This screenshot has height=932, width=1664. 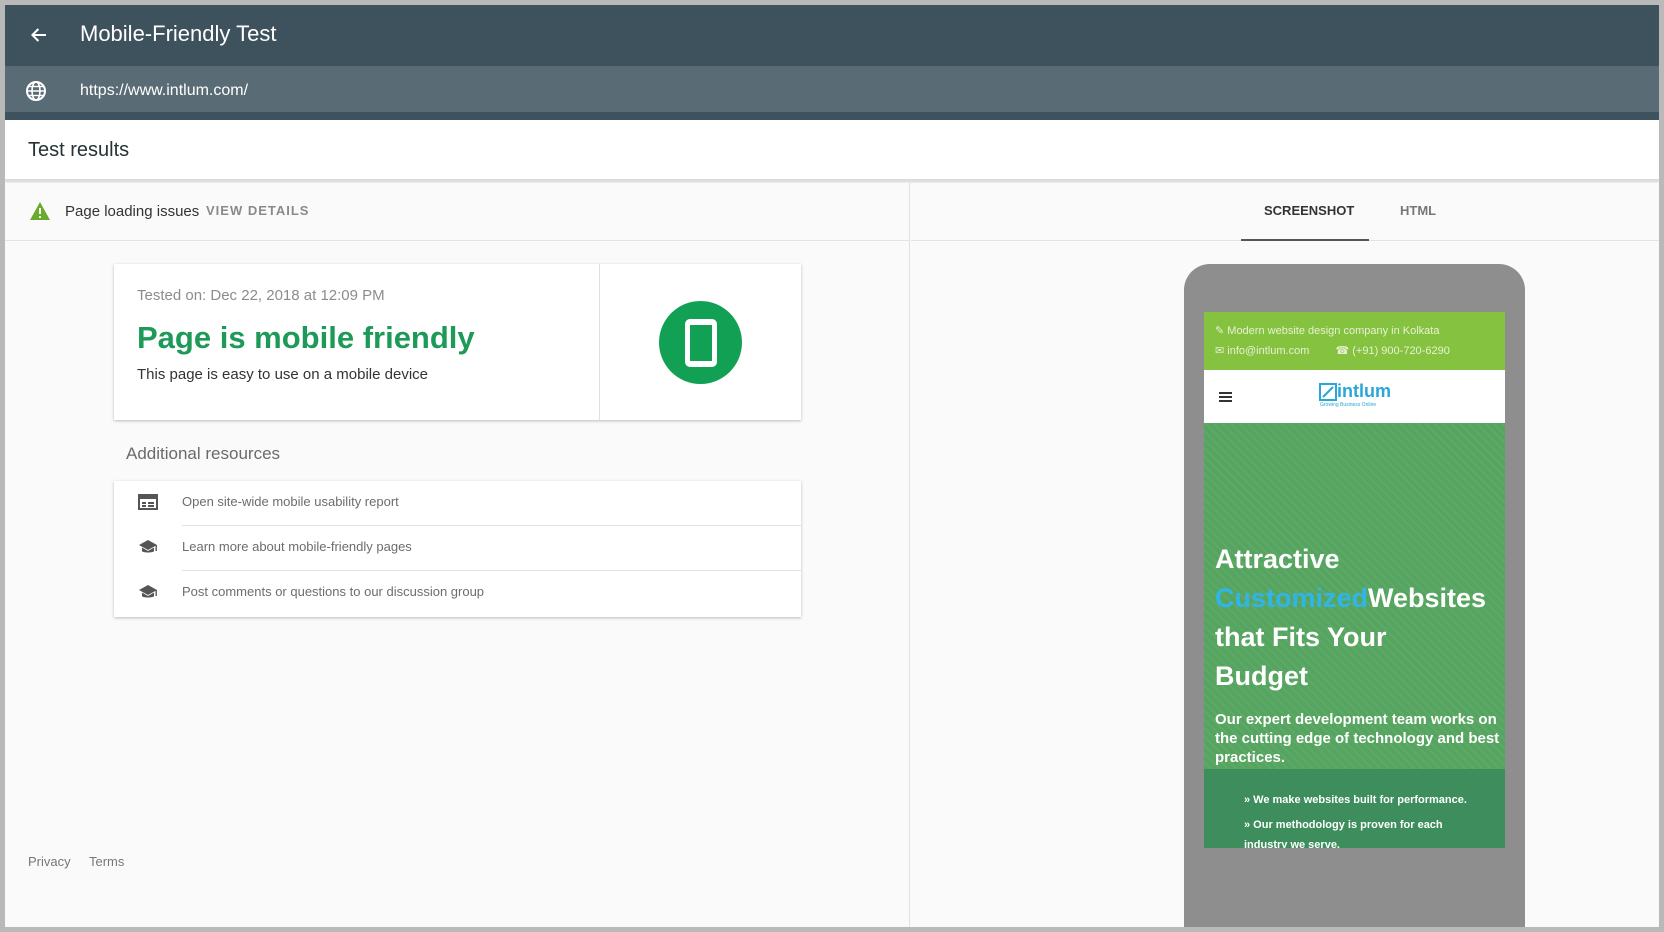 What do you see at coordinates (1354, 808) in the screenshot?
I see `hero-band` at bounding box center [1354, 808].